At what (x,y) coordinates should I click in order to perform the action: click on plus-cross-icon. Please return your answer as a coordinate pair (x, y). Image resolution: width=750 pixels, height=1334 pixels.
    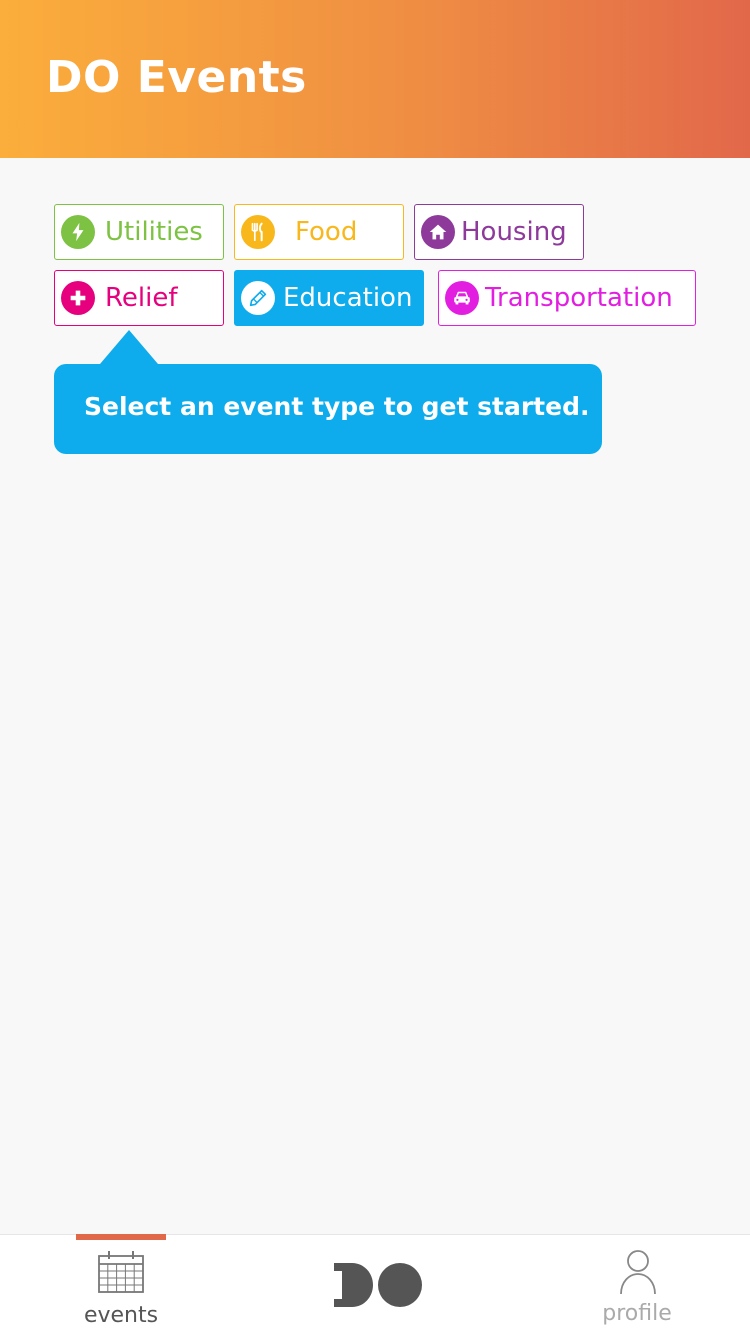
    Looking at the image, I should click on (78, 298).